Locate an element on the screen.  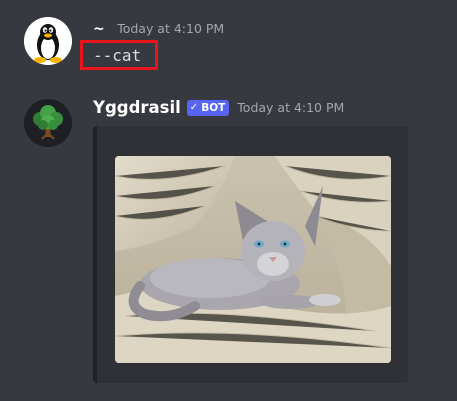
check-icon: ✓ is located at coordinates (194, 107).